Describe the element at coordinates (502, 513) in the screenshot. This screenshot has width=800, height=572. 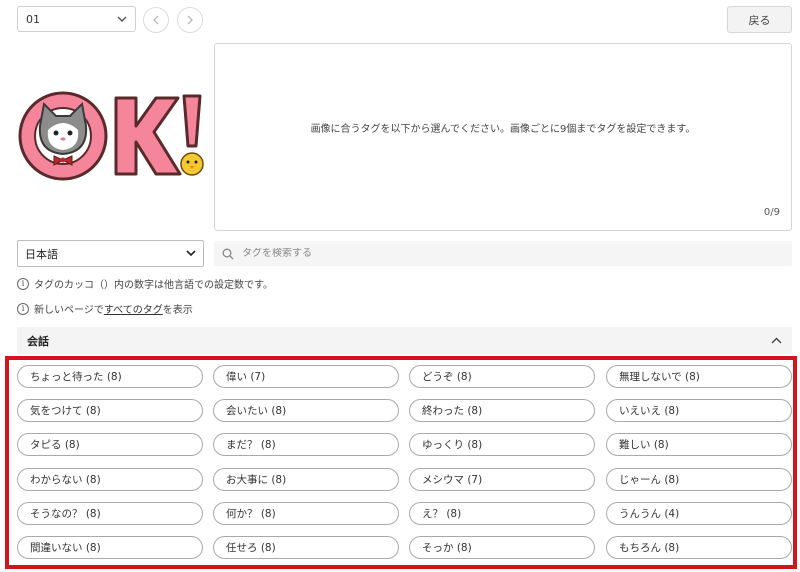
I see `tag-button: え？ (8)` at that location.